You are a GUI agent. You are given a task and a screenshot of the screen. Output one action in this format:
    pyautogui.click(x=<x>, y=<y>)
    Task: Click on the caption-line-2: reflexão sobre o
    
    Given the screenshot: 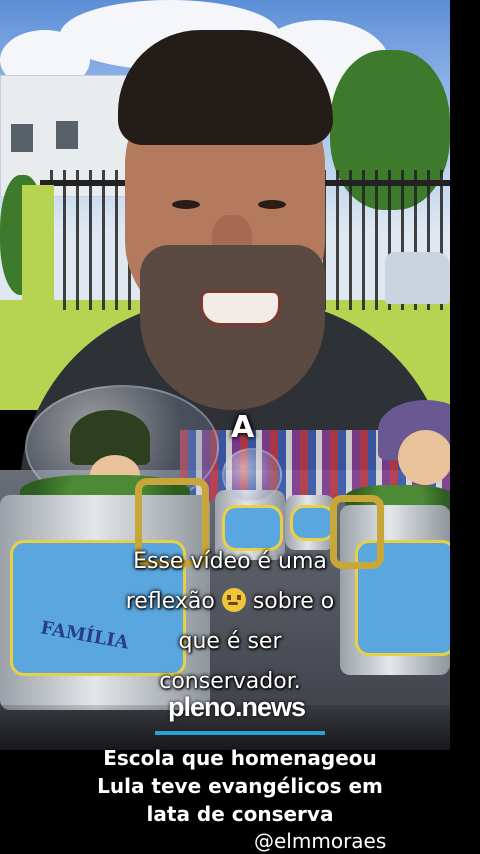 What is the action you would take?
    pyautogui.click(x=230, y=602)
    